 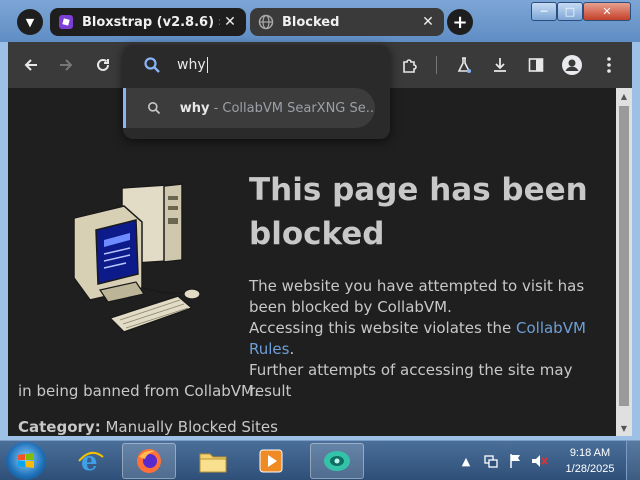 I want to click on warning-line-continued: in being banned from CollabVM., so click(x=138, y=391).